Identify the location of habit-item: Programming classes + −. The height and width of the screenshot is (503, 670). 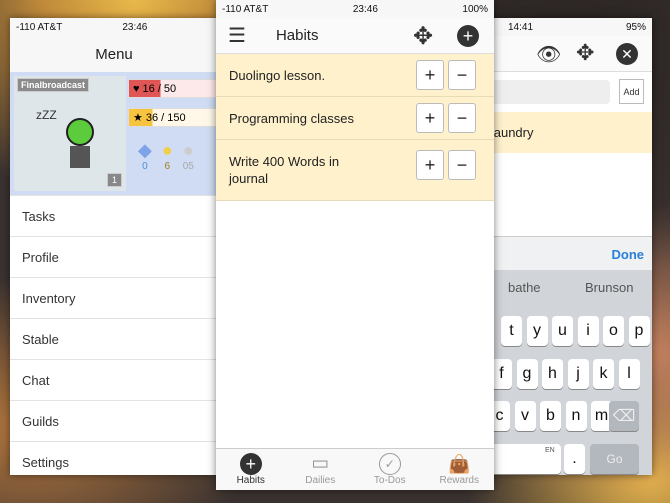
(355, 118).